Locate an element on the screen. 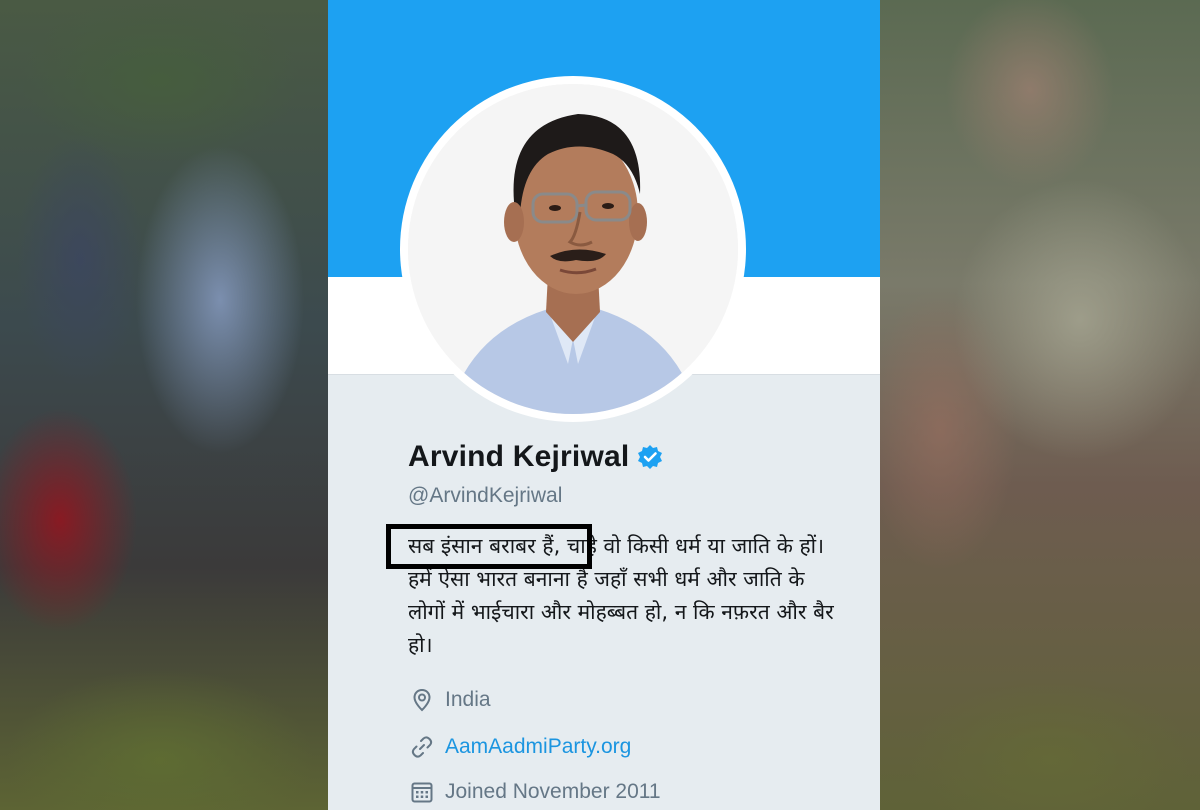  profile-website: AamAadmiParty.org is located at coordinates (520, 747).